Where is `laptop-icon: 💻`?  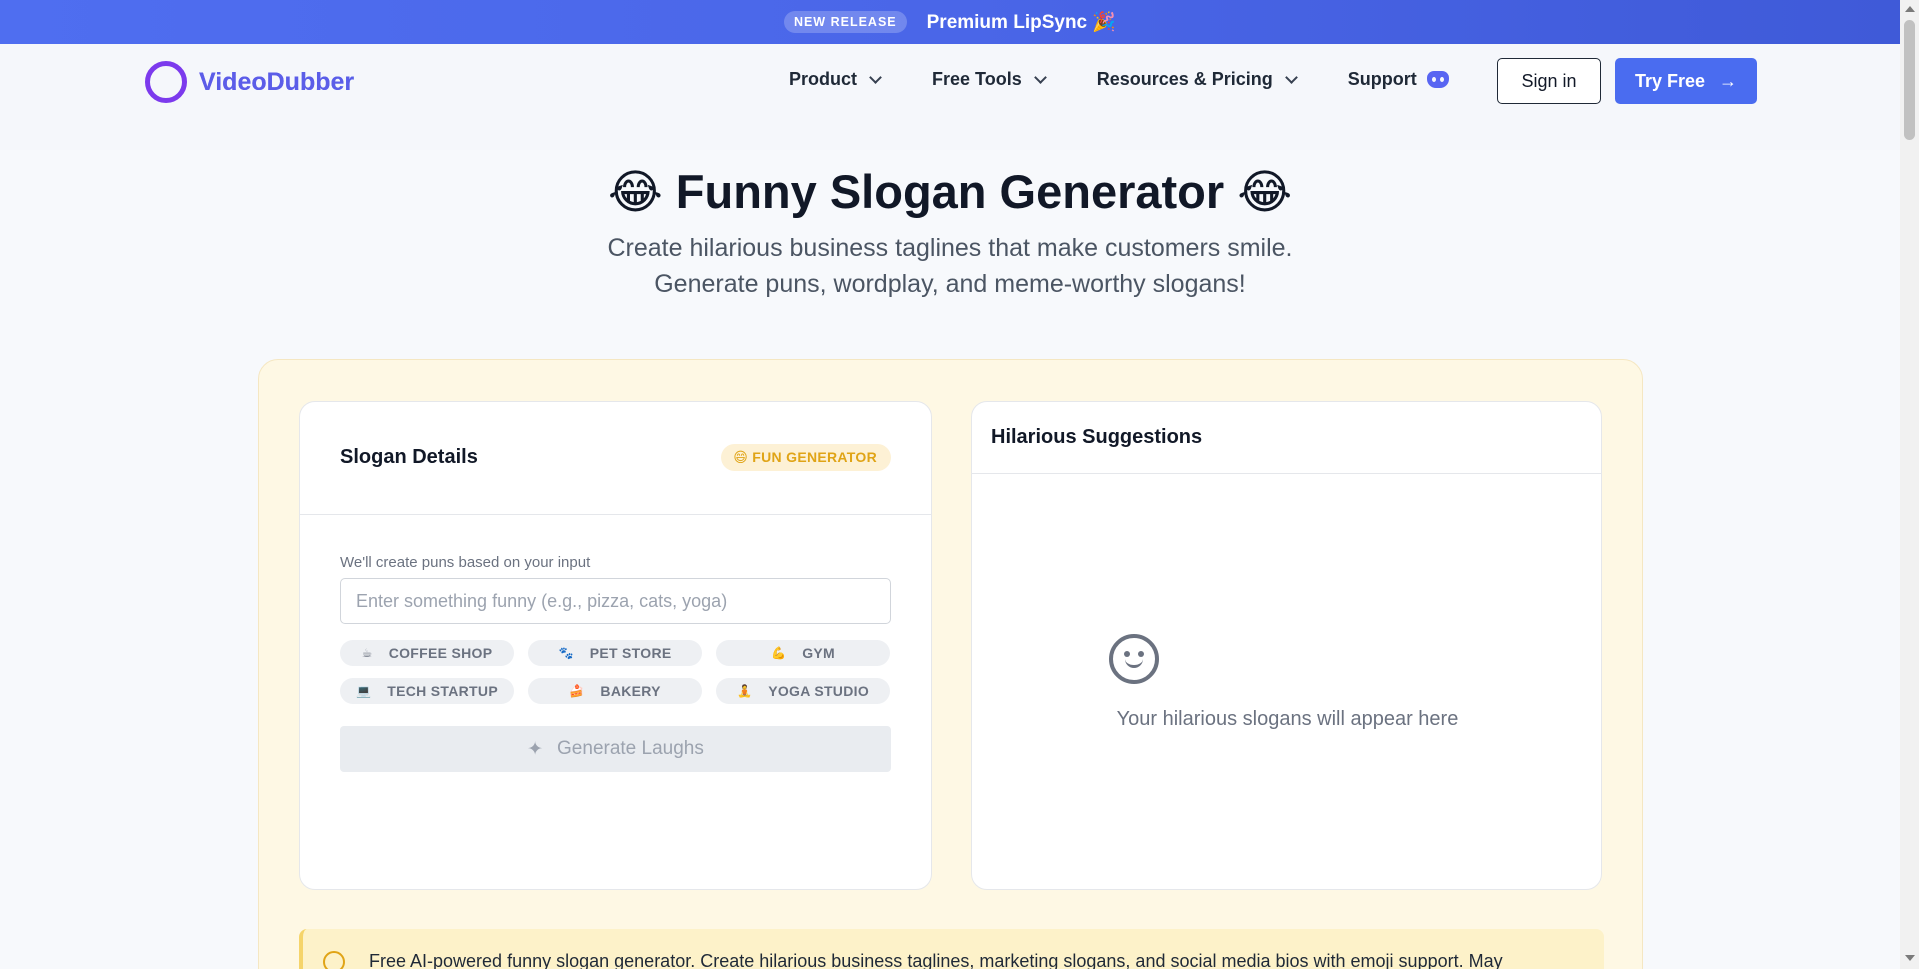 laptop-icon: 💻 is located at coordinates (364, 691).